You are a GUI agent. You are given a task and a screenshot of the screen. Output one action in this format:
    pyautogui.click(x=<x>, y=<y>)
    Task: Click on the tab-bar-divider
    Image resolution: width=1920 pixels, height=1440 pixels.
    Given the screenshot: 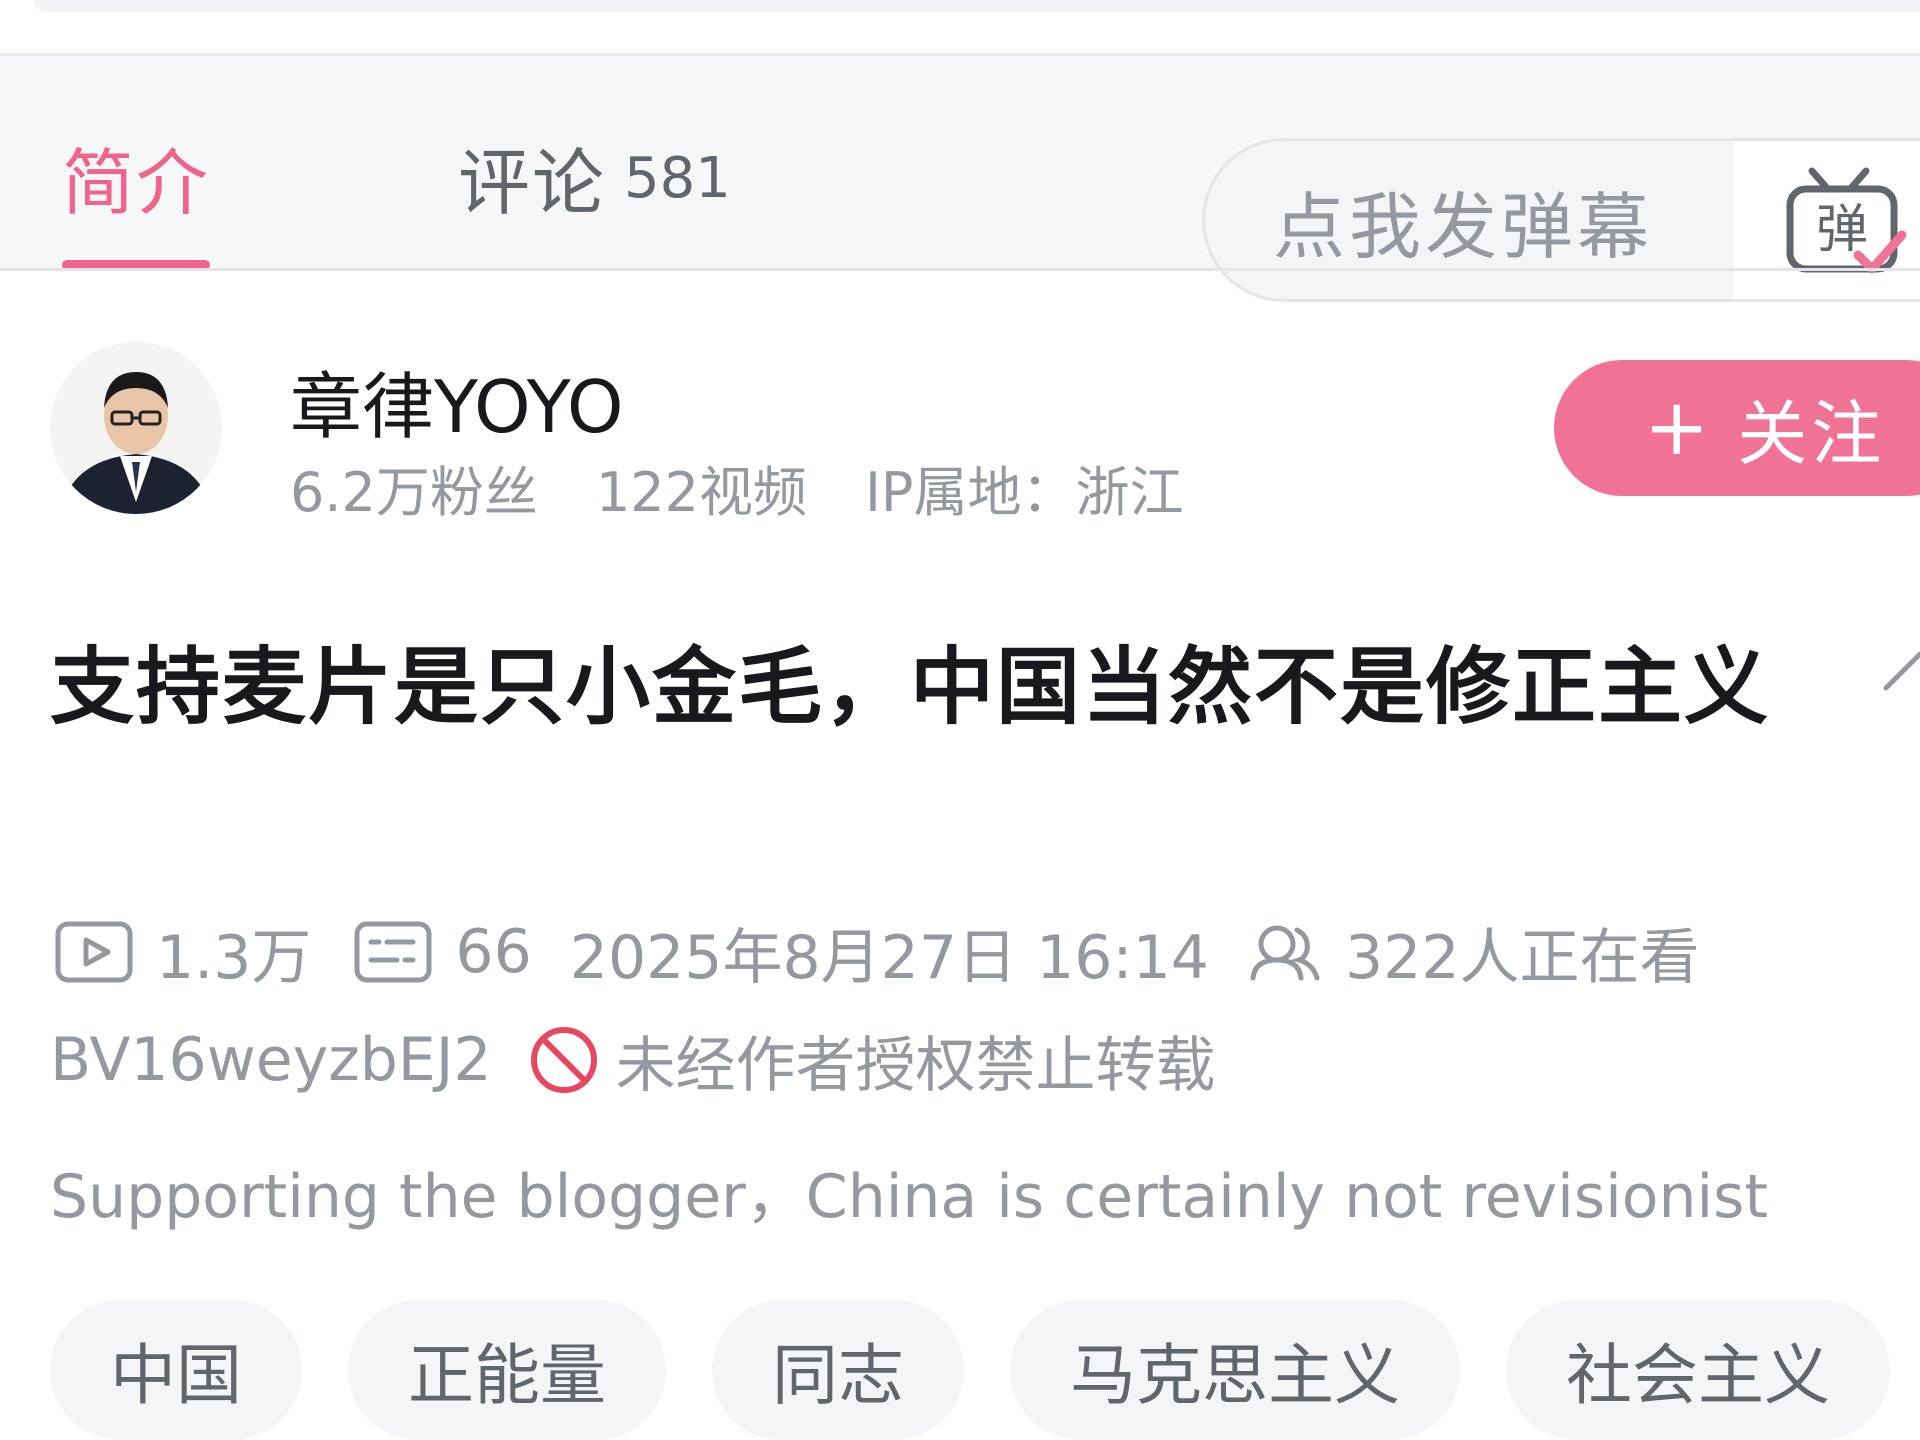 What is the action you would take?
    pyautogui.click(x=960, y=269)
    